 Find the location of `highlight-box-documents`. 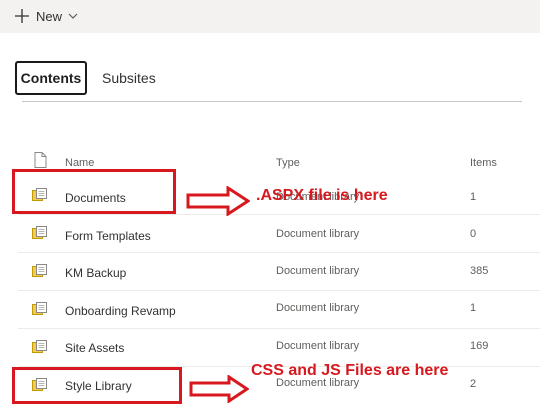

highlight-box-documents is located at coordinates (94, 191).